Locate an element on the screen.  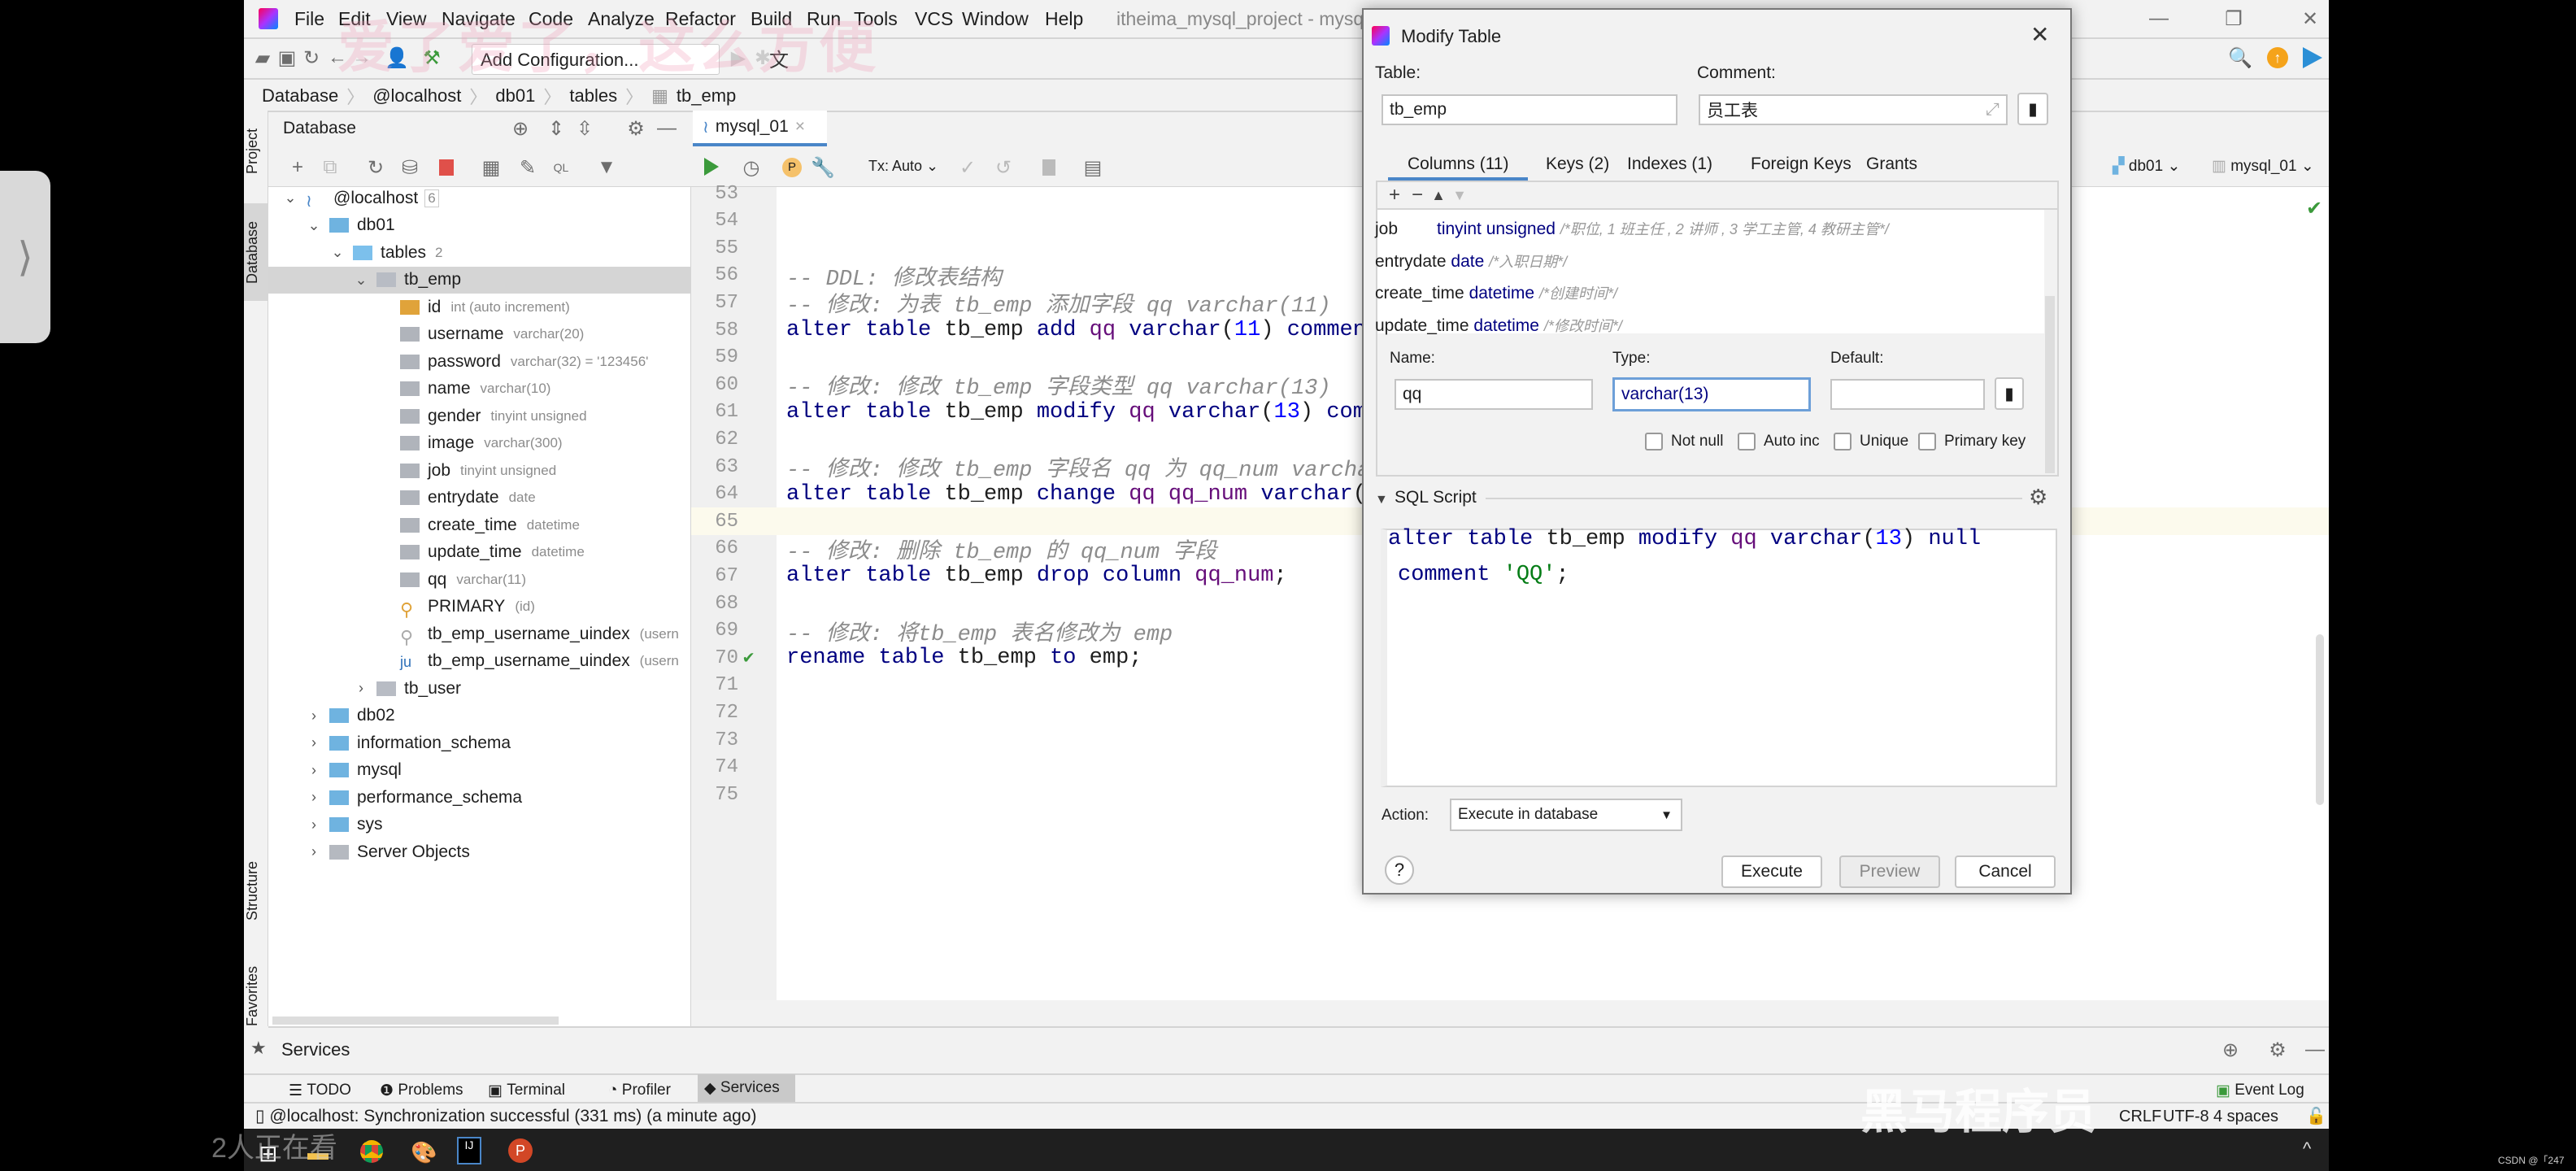
output-table-icon: ▤ is located at coordinates (1092, 167).